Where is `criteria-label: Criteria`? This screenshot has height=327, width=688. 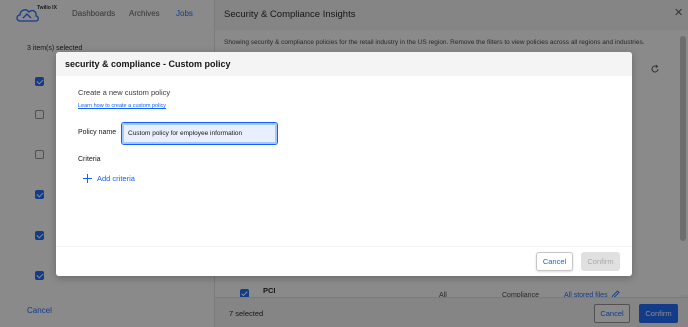 criteria-label: Criteria is located at coordinates (89, 159).